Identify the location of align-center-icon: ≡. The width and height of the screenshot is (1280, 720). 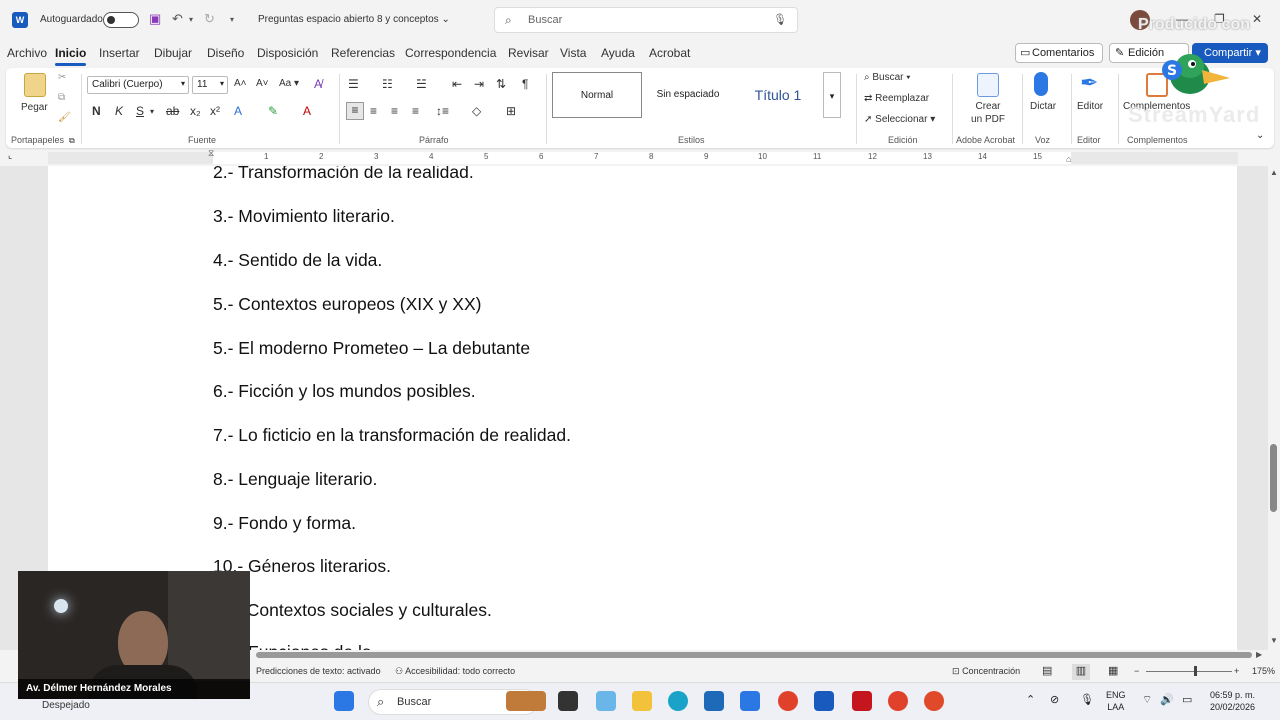
(373, 111).